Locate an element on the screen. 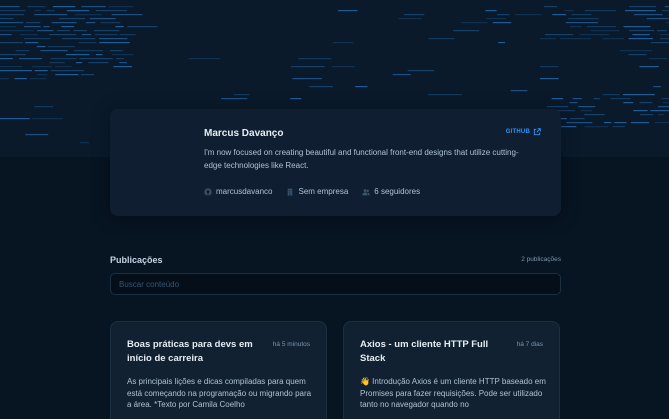 The image size is (669, 419). profile-name: Marcus Davanço is located at coordinates (244, 133).